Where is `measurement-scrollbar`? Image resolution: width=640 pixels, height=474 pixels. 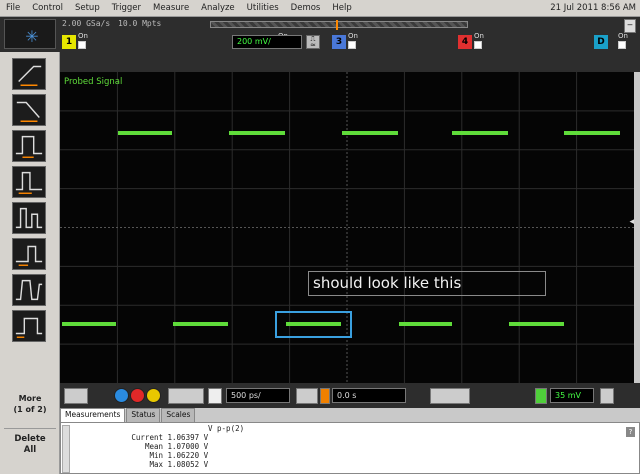
measurement-scrollbar is located at coordinates (66, 449).